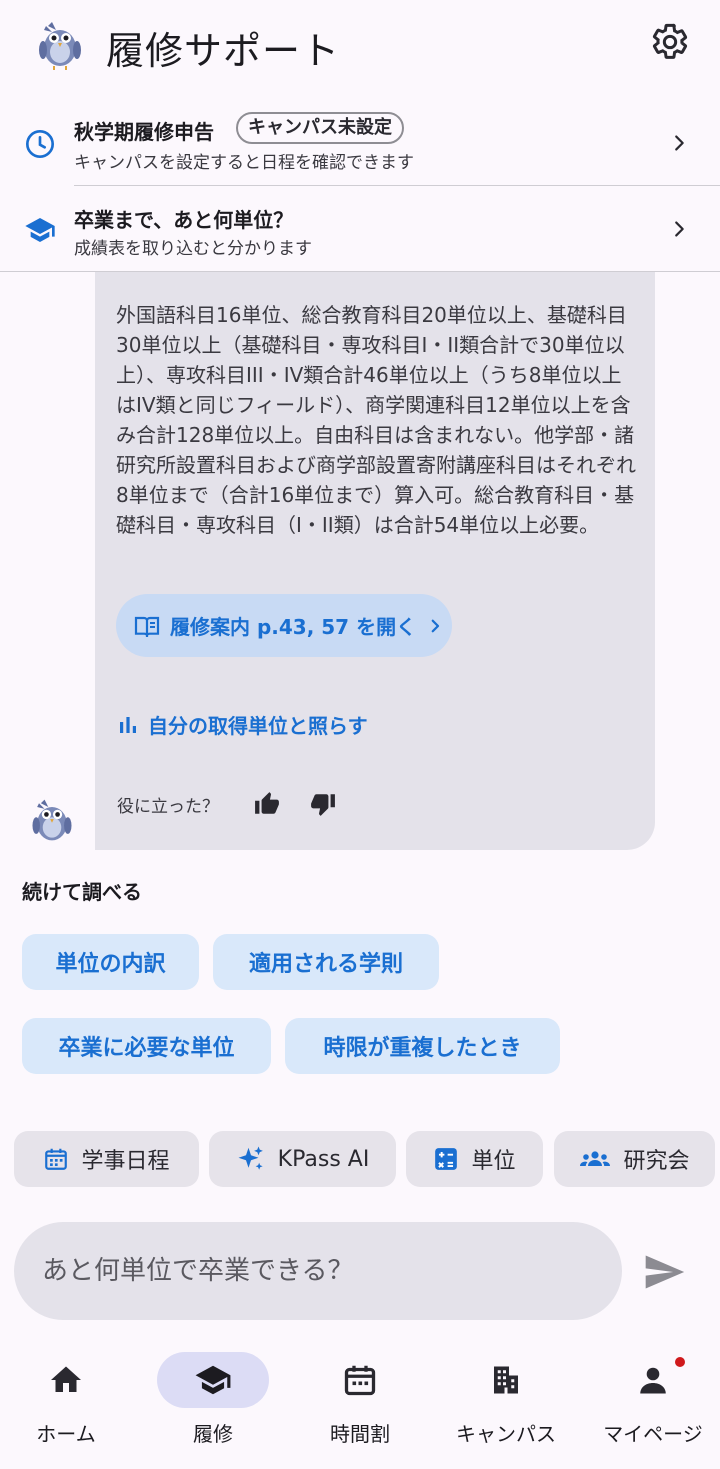 This screenshot has width=720, height=1469. Describe the element at coordinates (213, 1434) in the screenshot. I see `nav-label: 履修` at that location.